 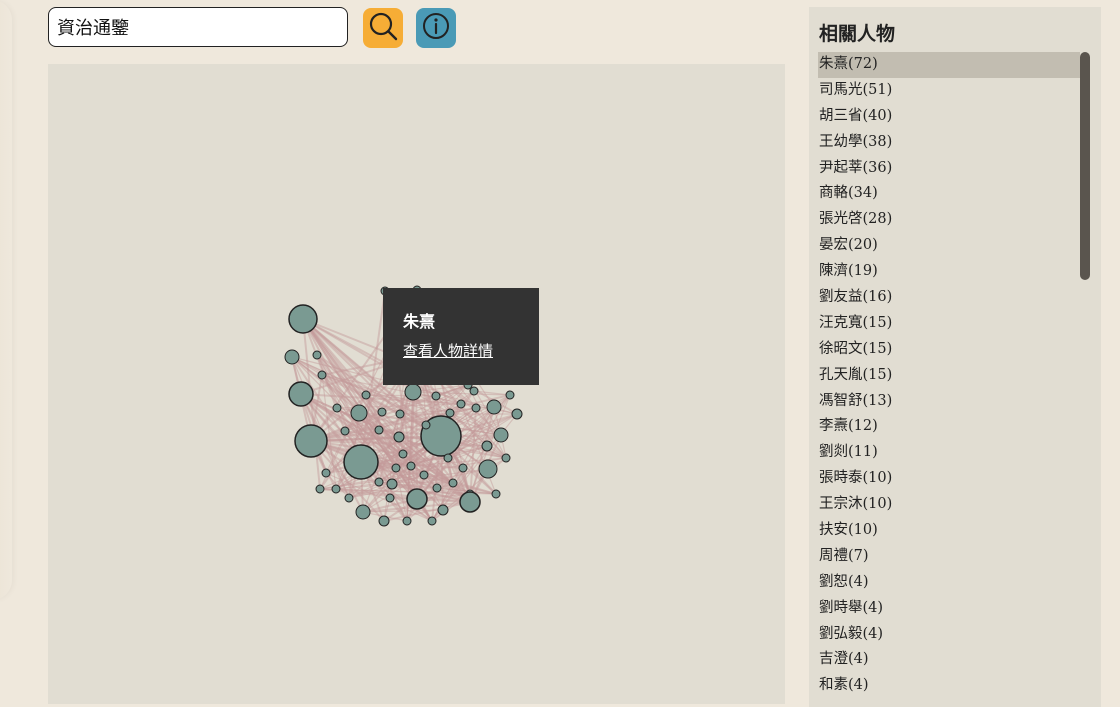 What do you see at coordinates (949, 246) in the screenshot?
I see `related-person-item: 晏宏(20)` at bounding box center [949, 246].